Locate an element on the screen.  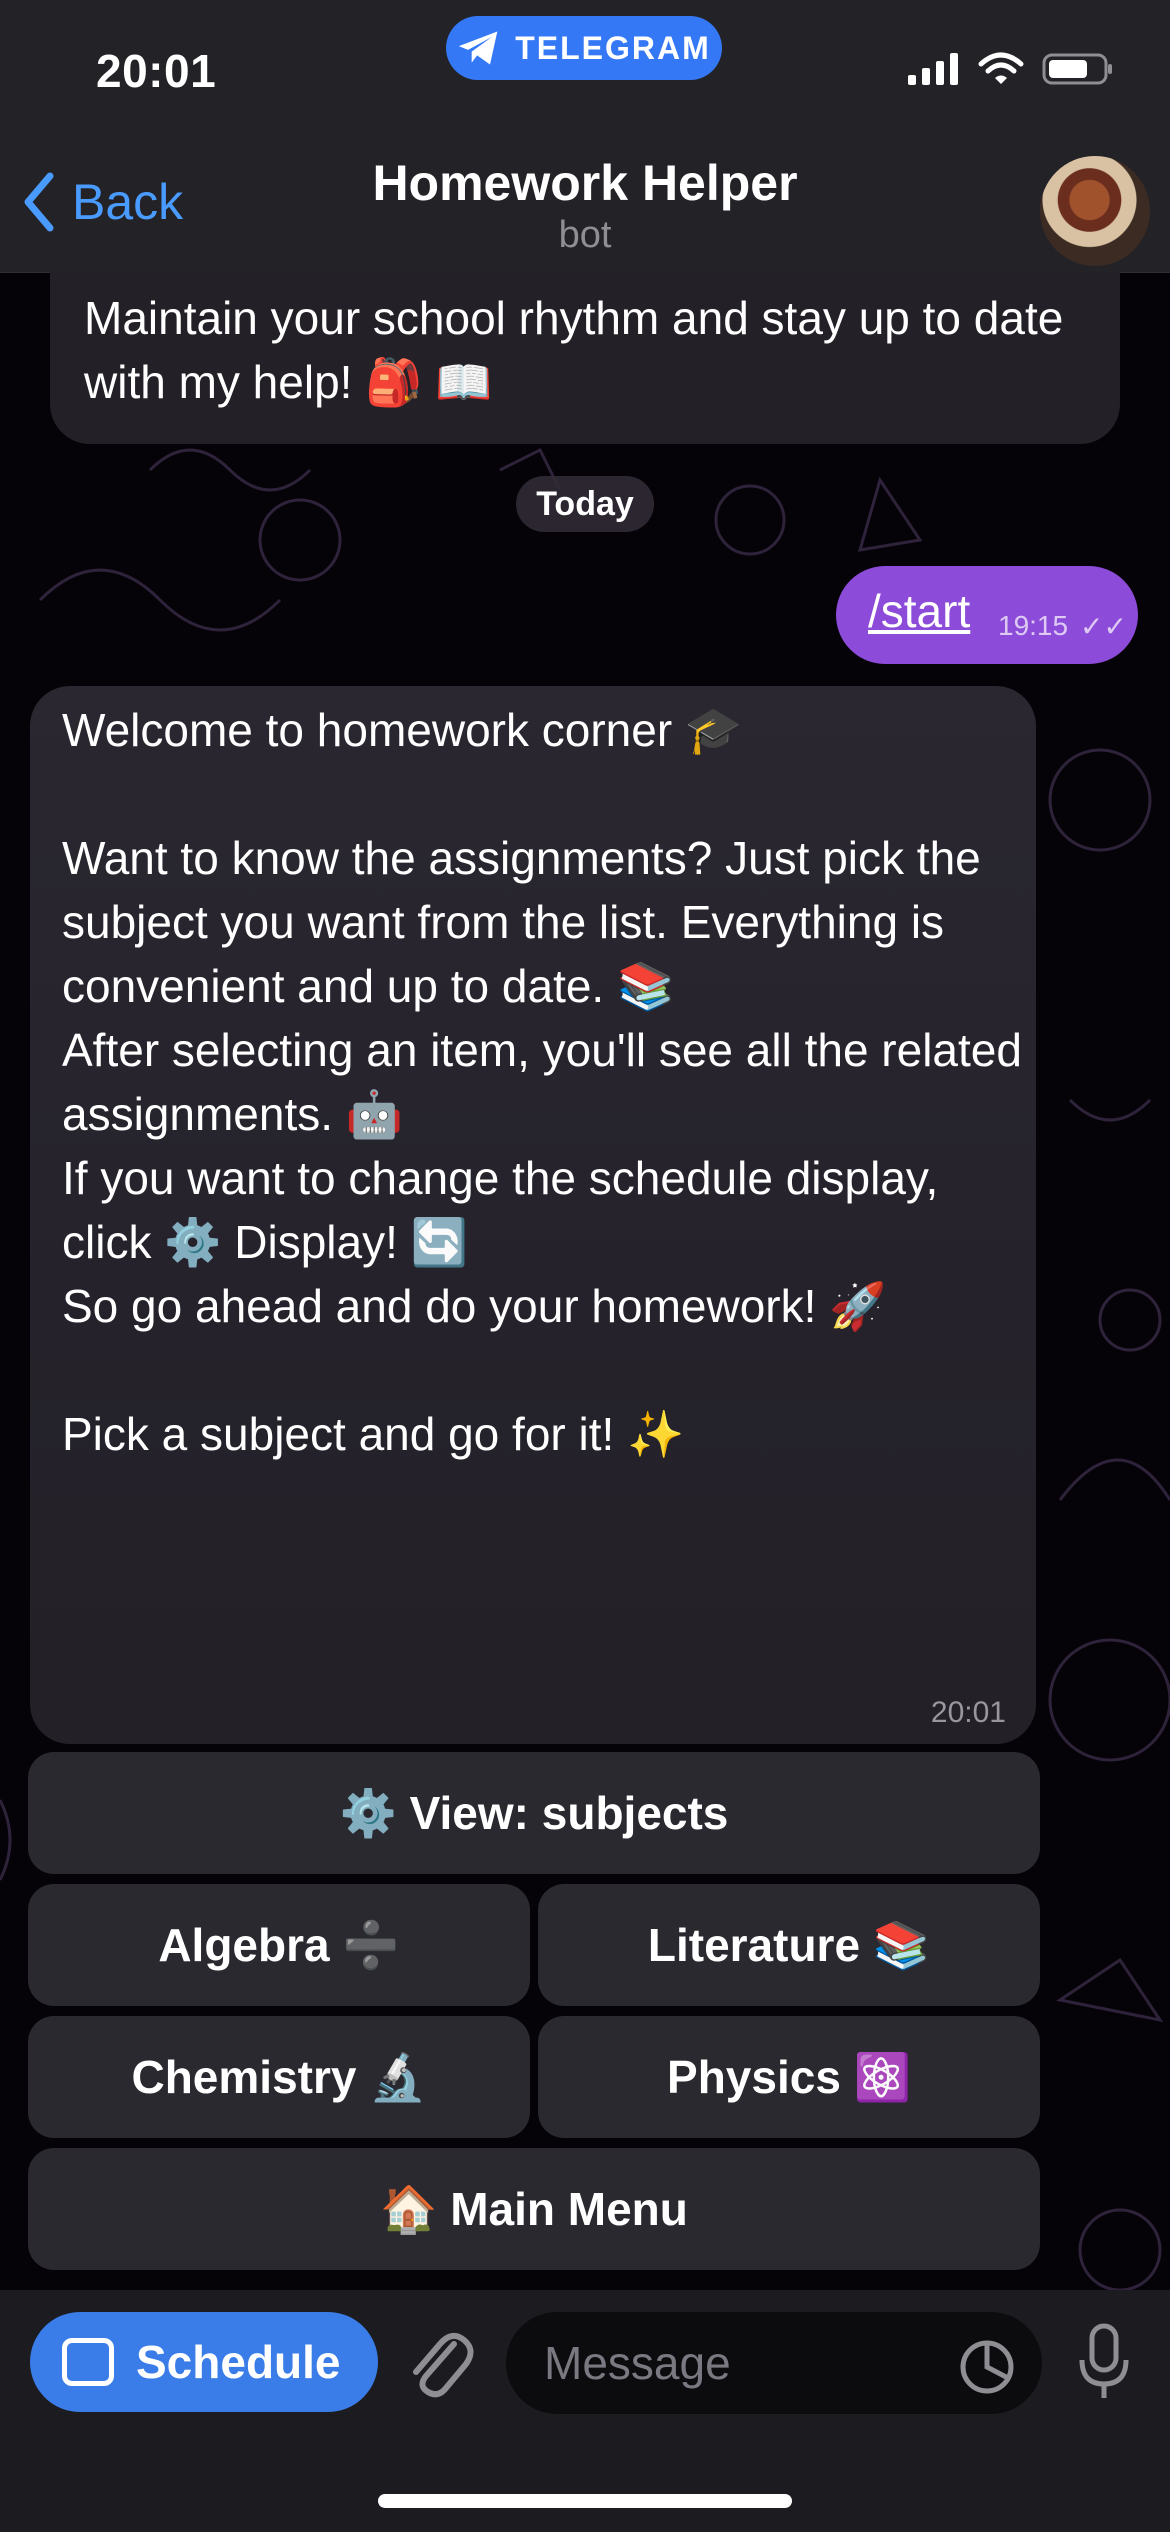
algebra-label: Algebra ➗ is located at coordinates (279, 1944).